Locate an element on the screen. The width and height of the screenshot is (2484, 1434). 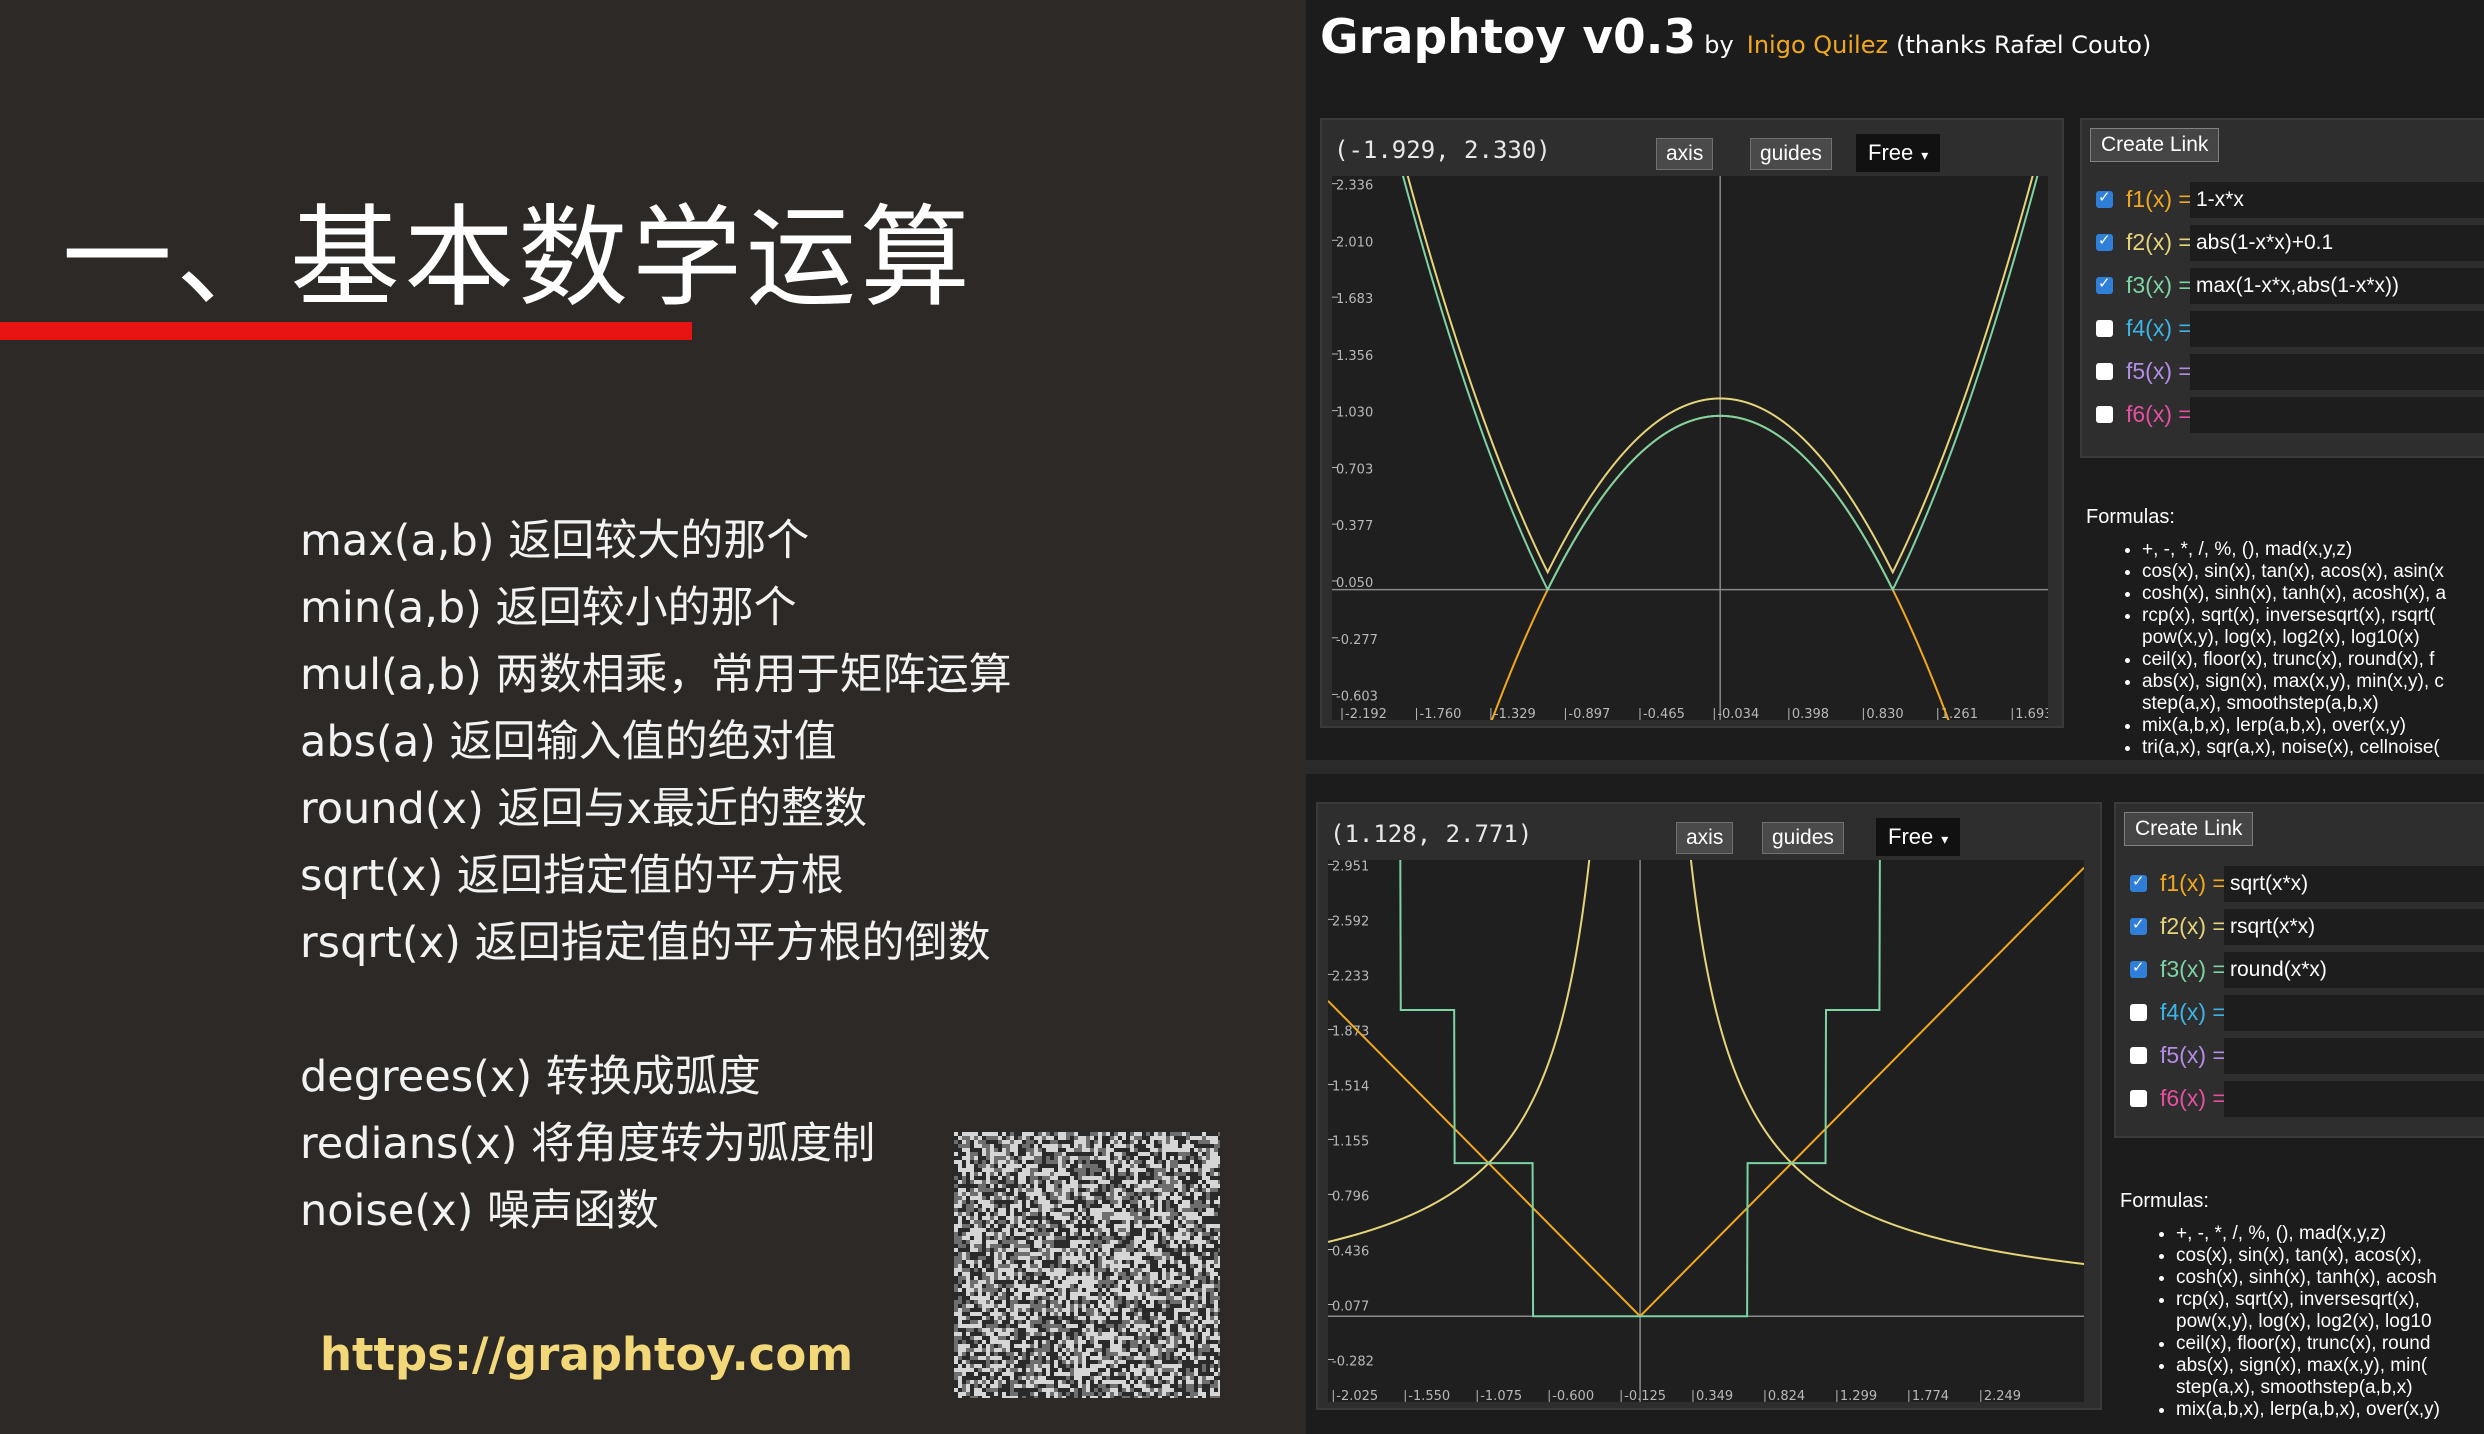
function-row-f2: f2(x) =rsqrt(x*x) is located at coordinates (2307, 928).